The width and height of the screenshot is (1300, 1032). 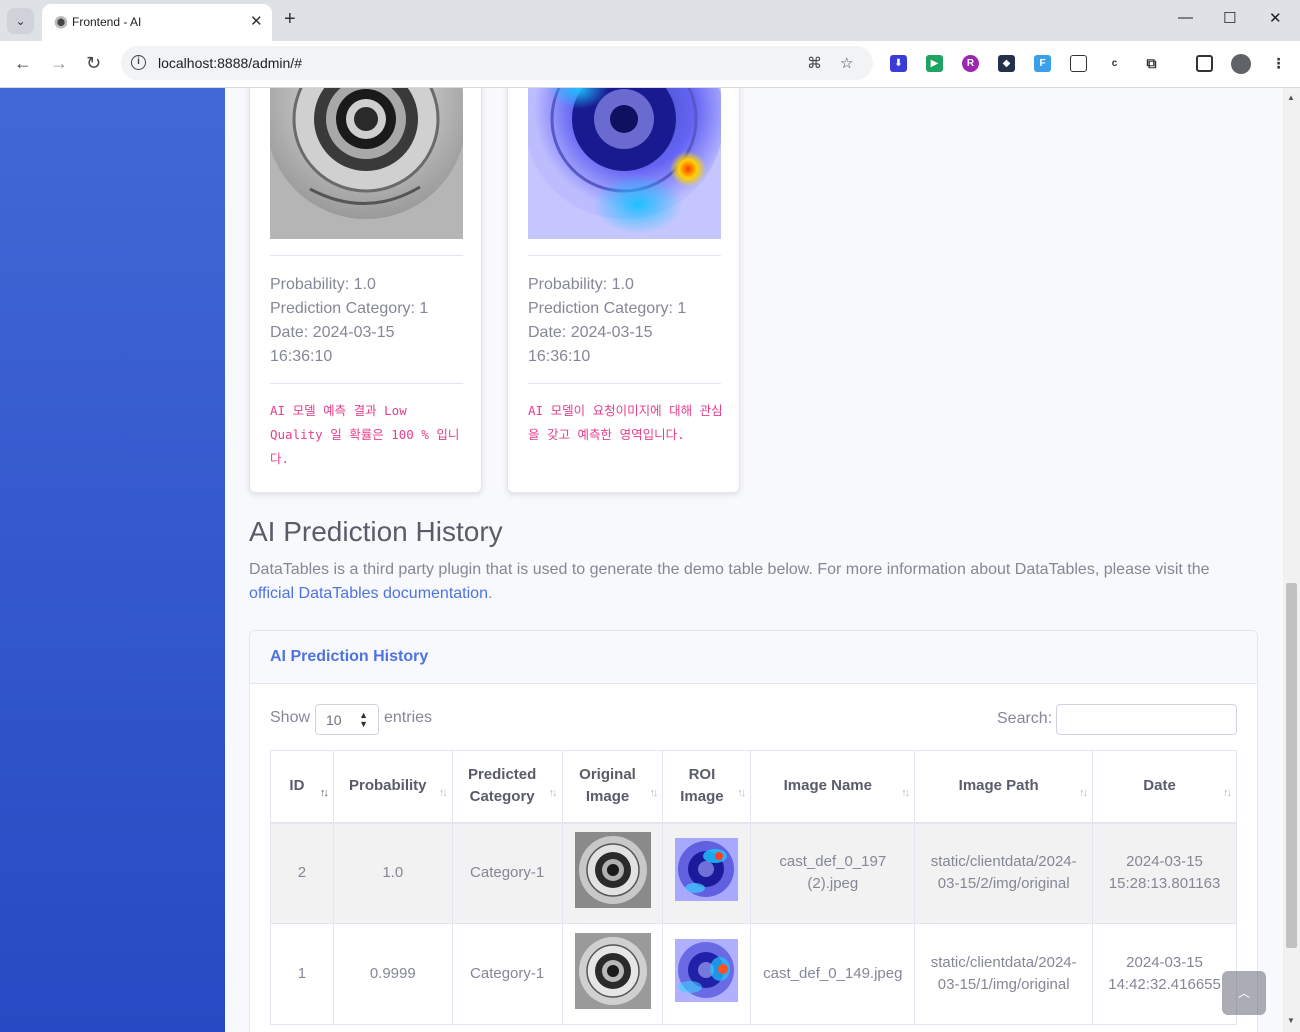 I want to click on column-header-id: ID ↑↓, so click(x=302, y=787).